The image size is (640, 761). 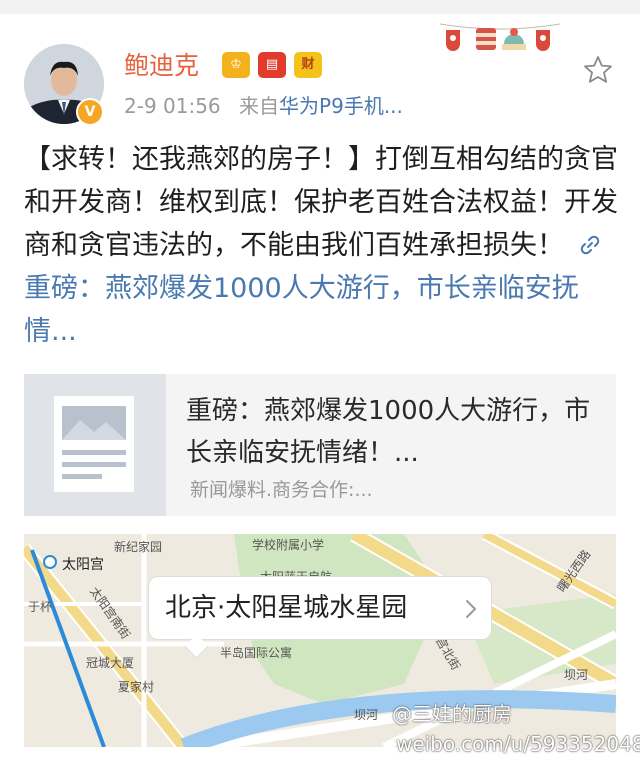 I want to click on map-label: 新纪家园, so click(x=138, y=547).